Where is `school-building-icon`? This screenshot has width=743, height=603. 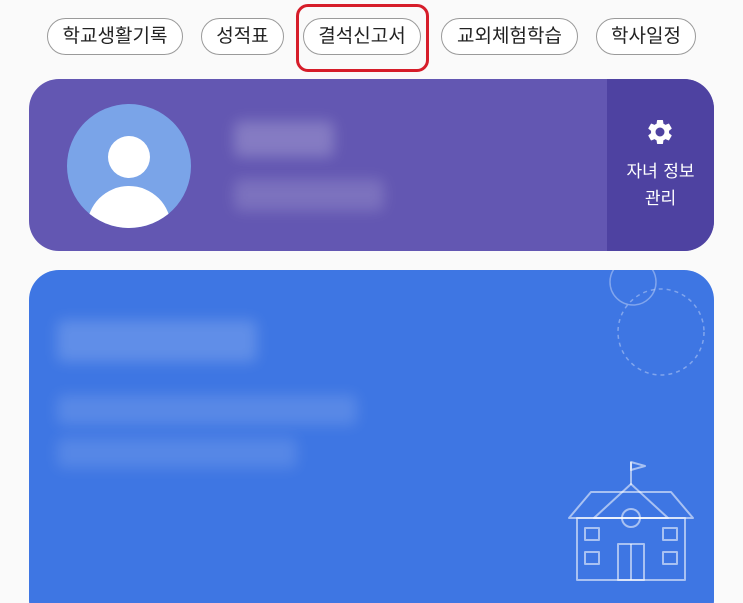
school-building-icon is located at coordinates (631, 521).